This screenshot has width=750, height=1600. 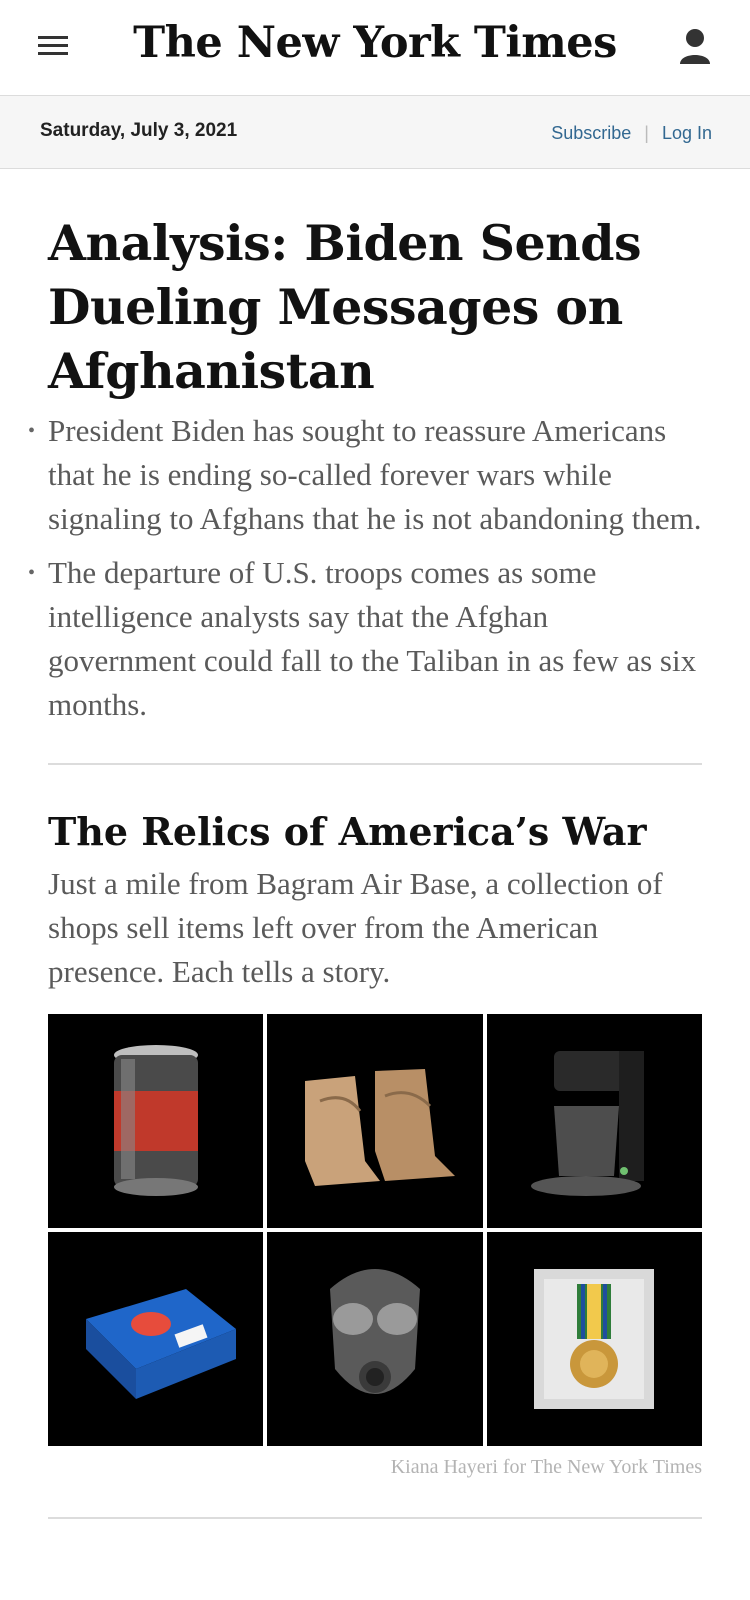 I want to click on subscribe-link: Subscribe, so click(x=591, y=133).